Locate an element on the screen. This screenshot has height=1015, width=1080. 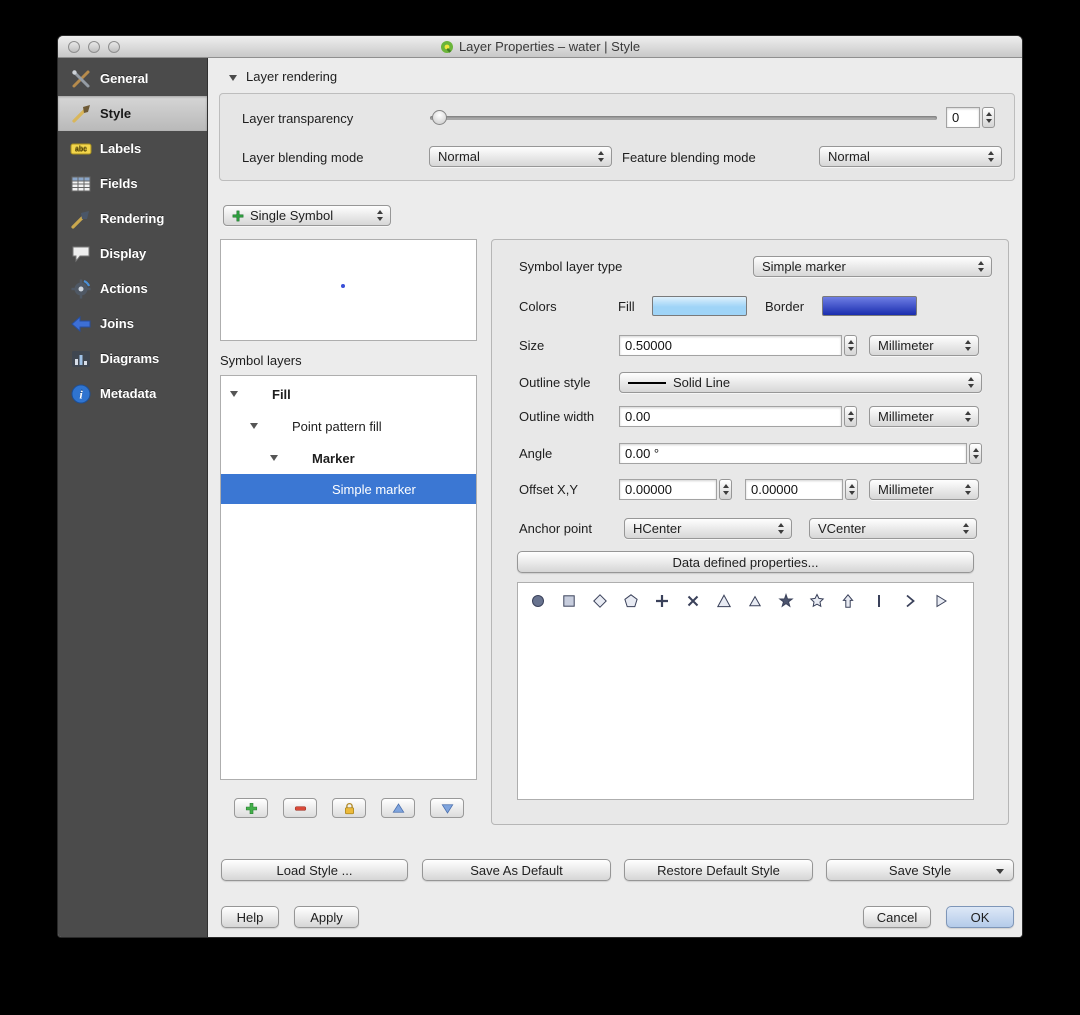
lock-icon is located at coordinates (349, 808).